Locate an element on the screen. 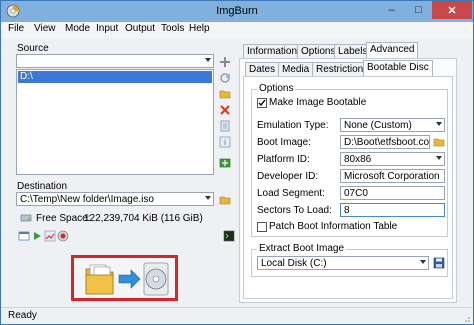 This screenshot has width=474, height=325. make-bootable-checkbox is located at coordinates (262, 103).